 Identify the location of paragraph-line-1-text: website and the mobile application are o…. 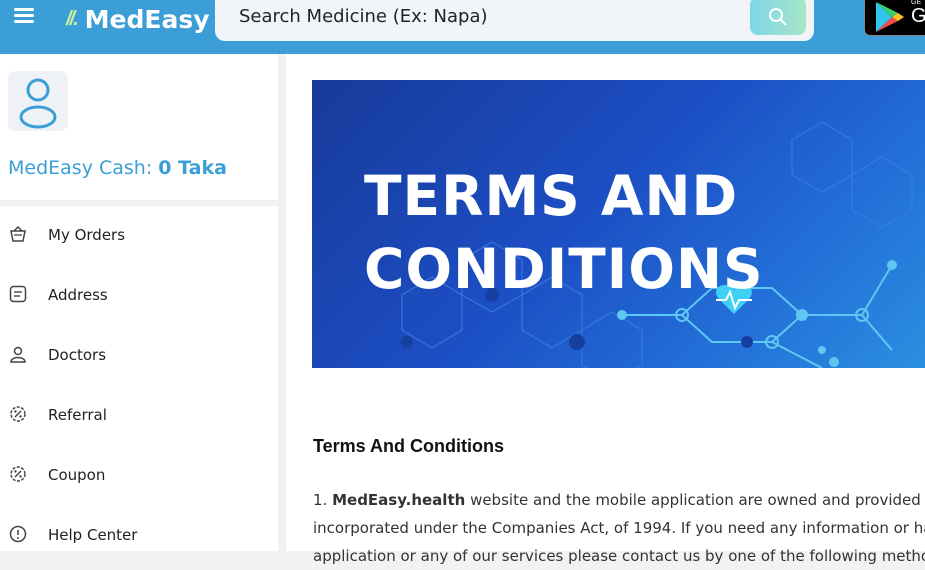
(695, 500).